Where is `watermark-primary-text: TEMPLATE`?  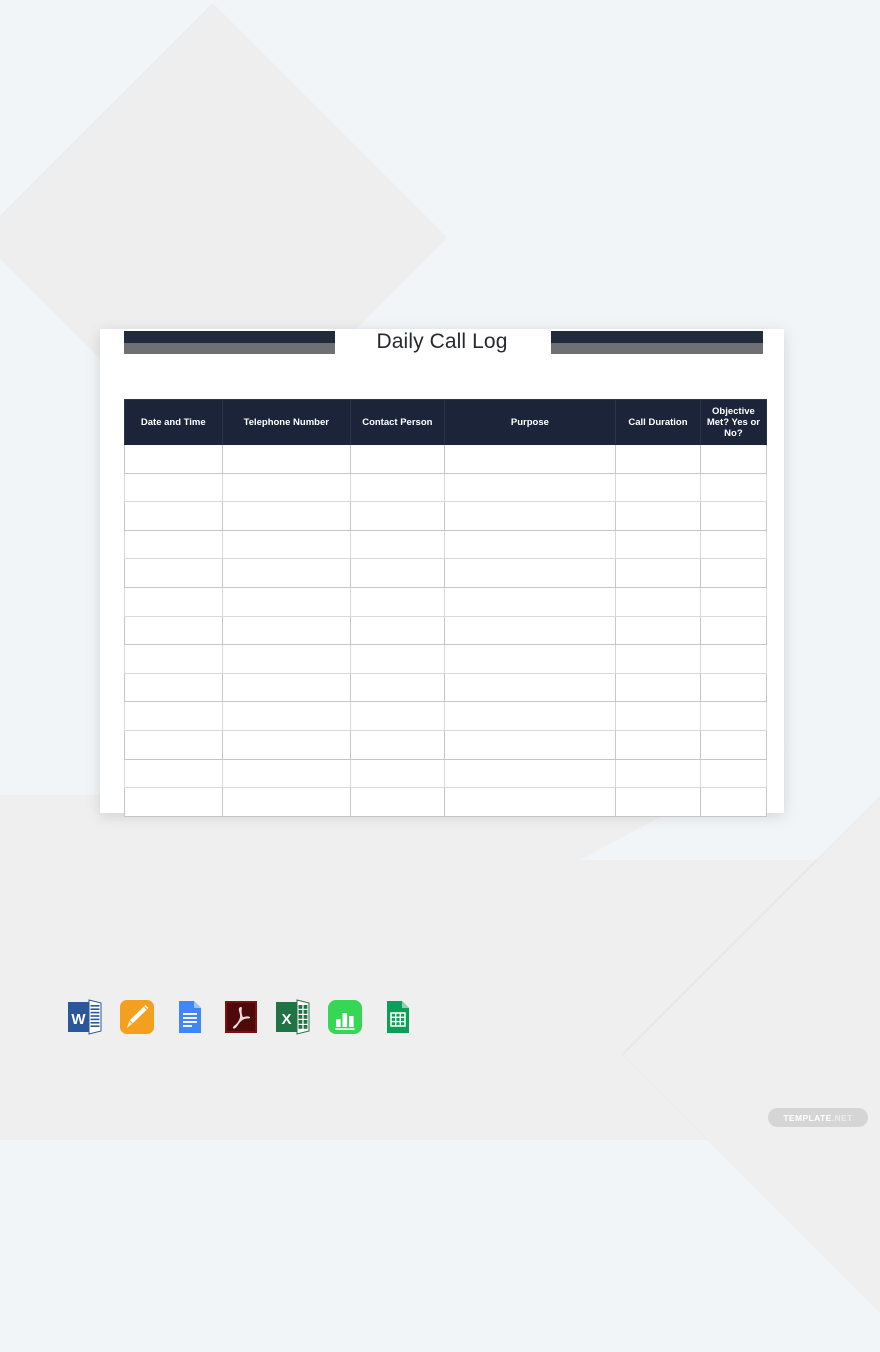
watermark-primary-text: TEMPLATE is located at coordinates (807, 1117).